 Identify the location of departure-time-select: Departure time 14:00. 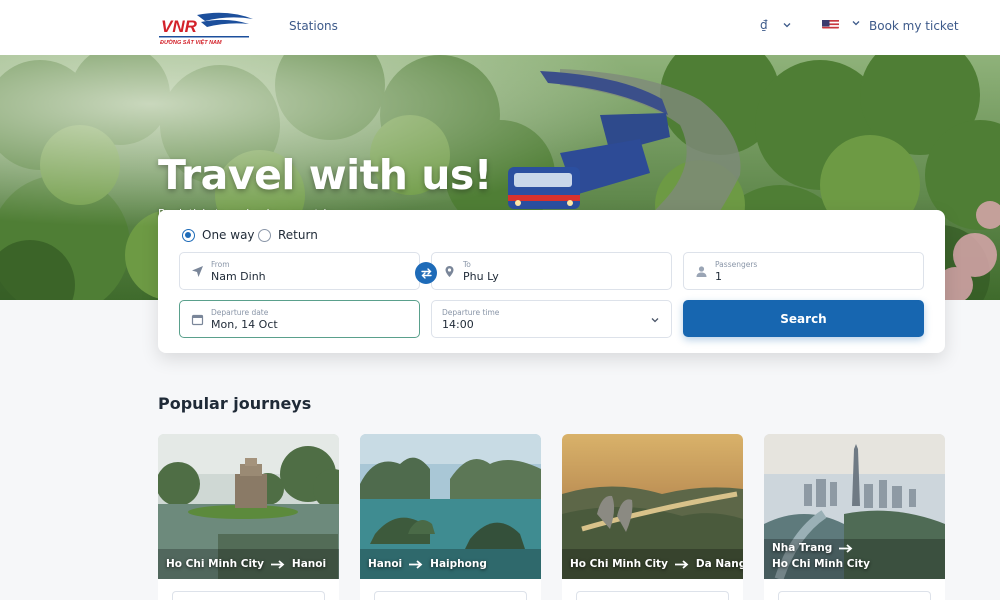
(551, 319).